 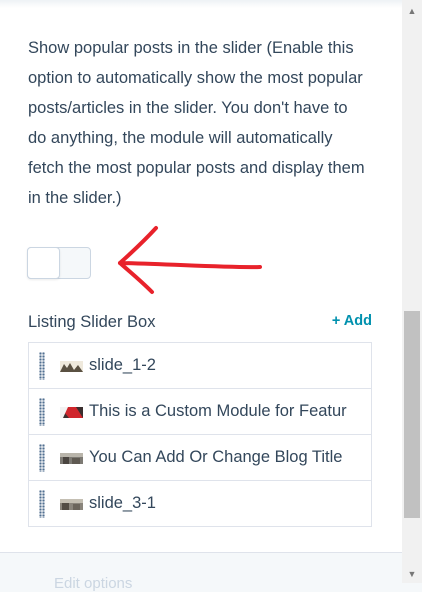 What do you see at coordinates (190, 260) in the screenshot?
I see `annotation-arrow-icon` at bounding box center [190, 260].